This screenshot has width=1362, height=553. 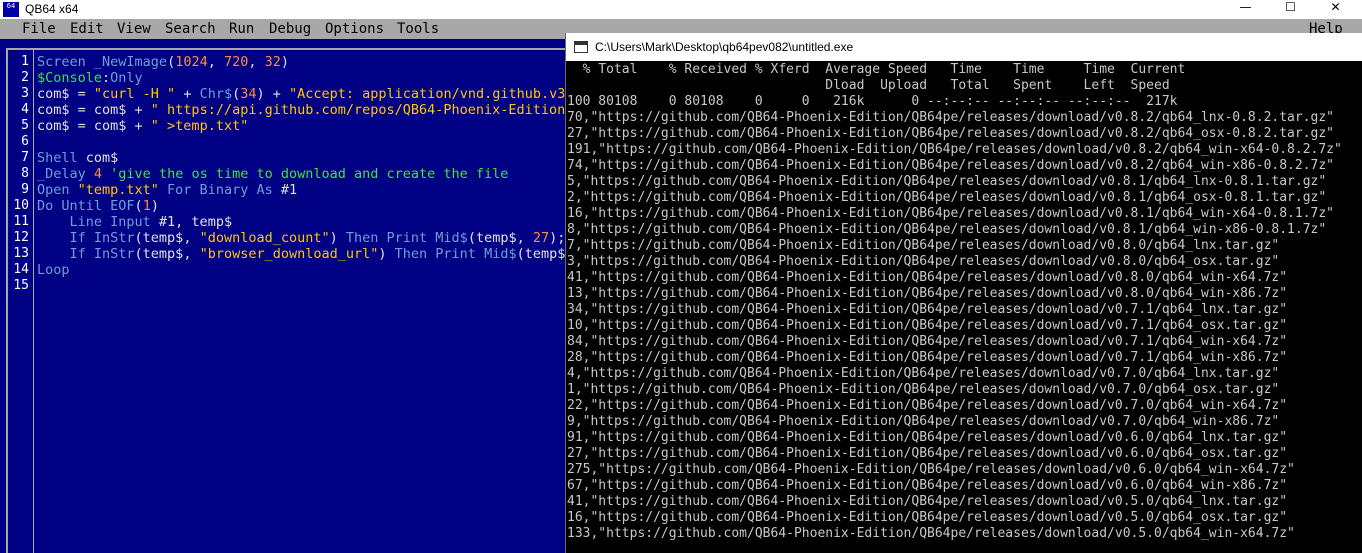 I want to click on line-number: 4, so click(x=25, y=109).